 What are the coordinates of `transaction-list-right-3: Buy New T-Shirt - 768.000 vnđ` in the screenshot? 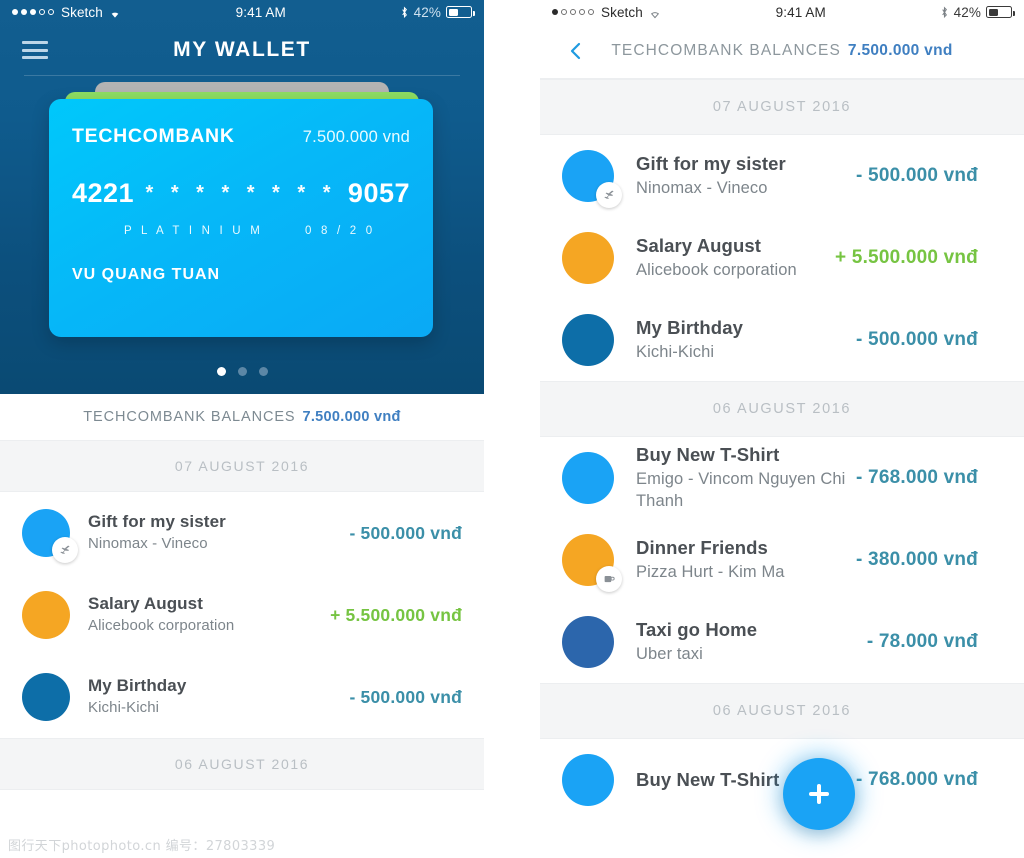 It's located at (782, 780).